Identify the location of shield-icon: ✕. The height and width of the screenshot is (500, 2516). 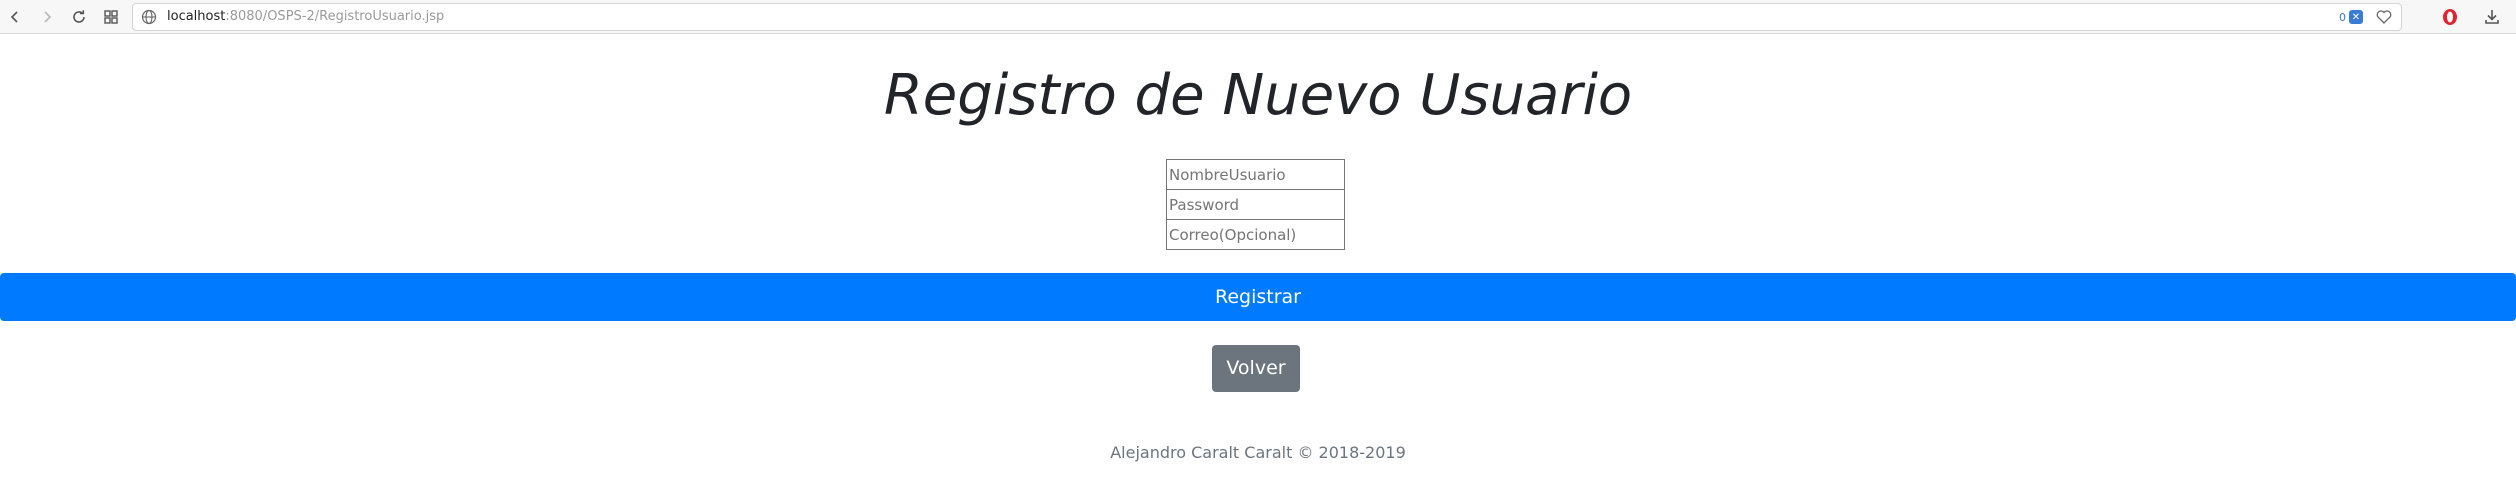
(2356, 17).